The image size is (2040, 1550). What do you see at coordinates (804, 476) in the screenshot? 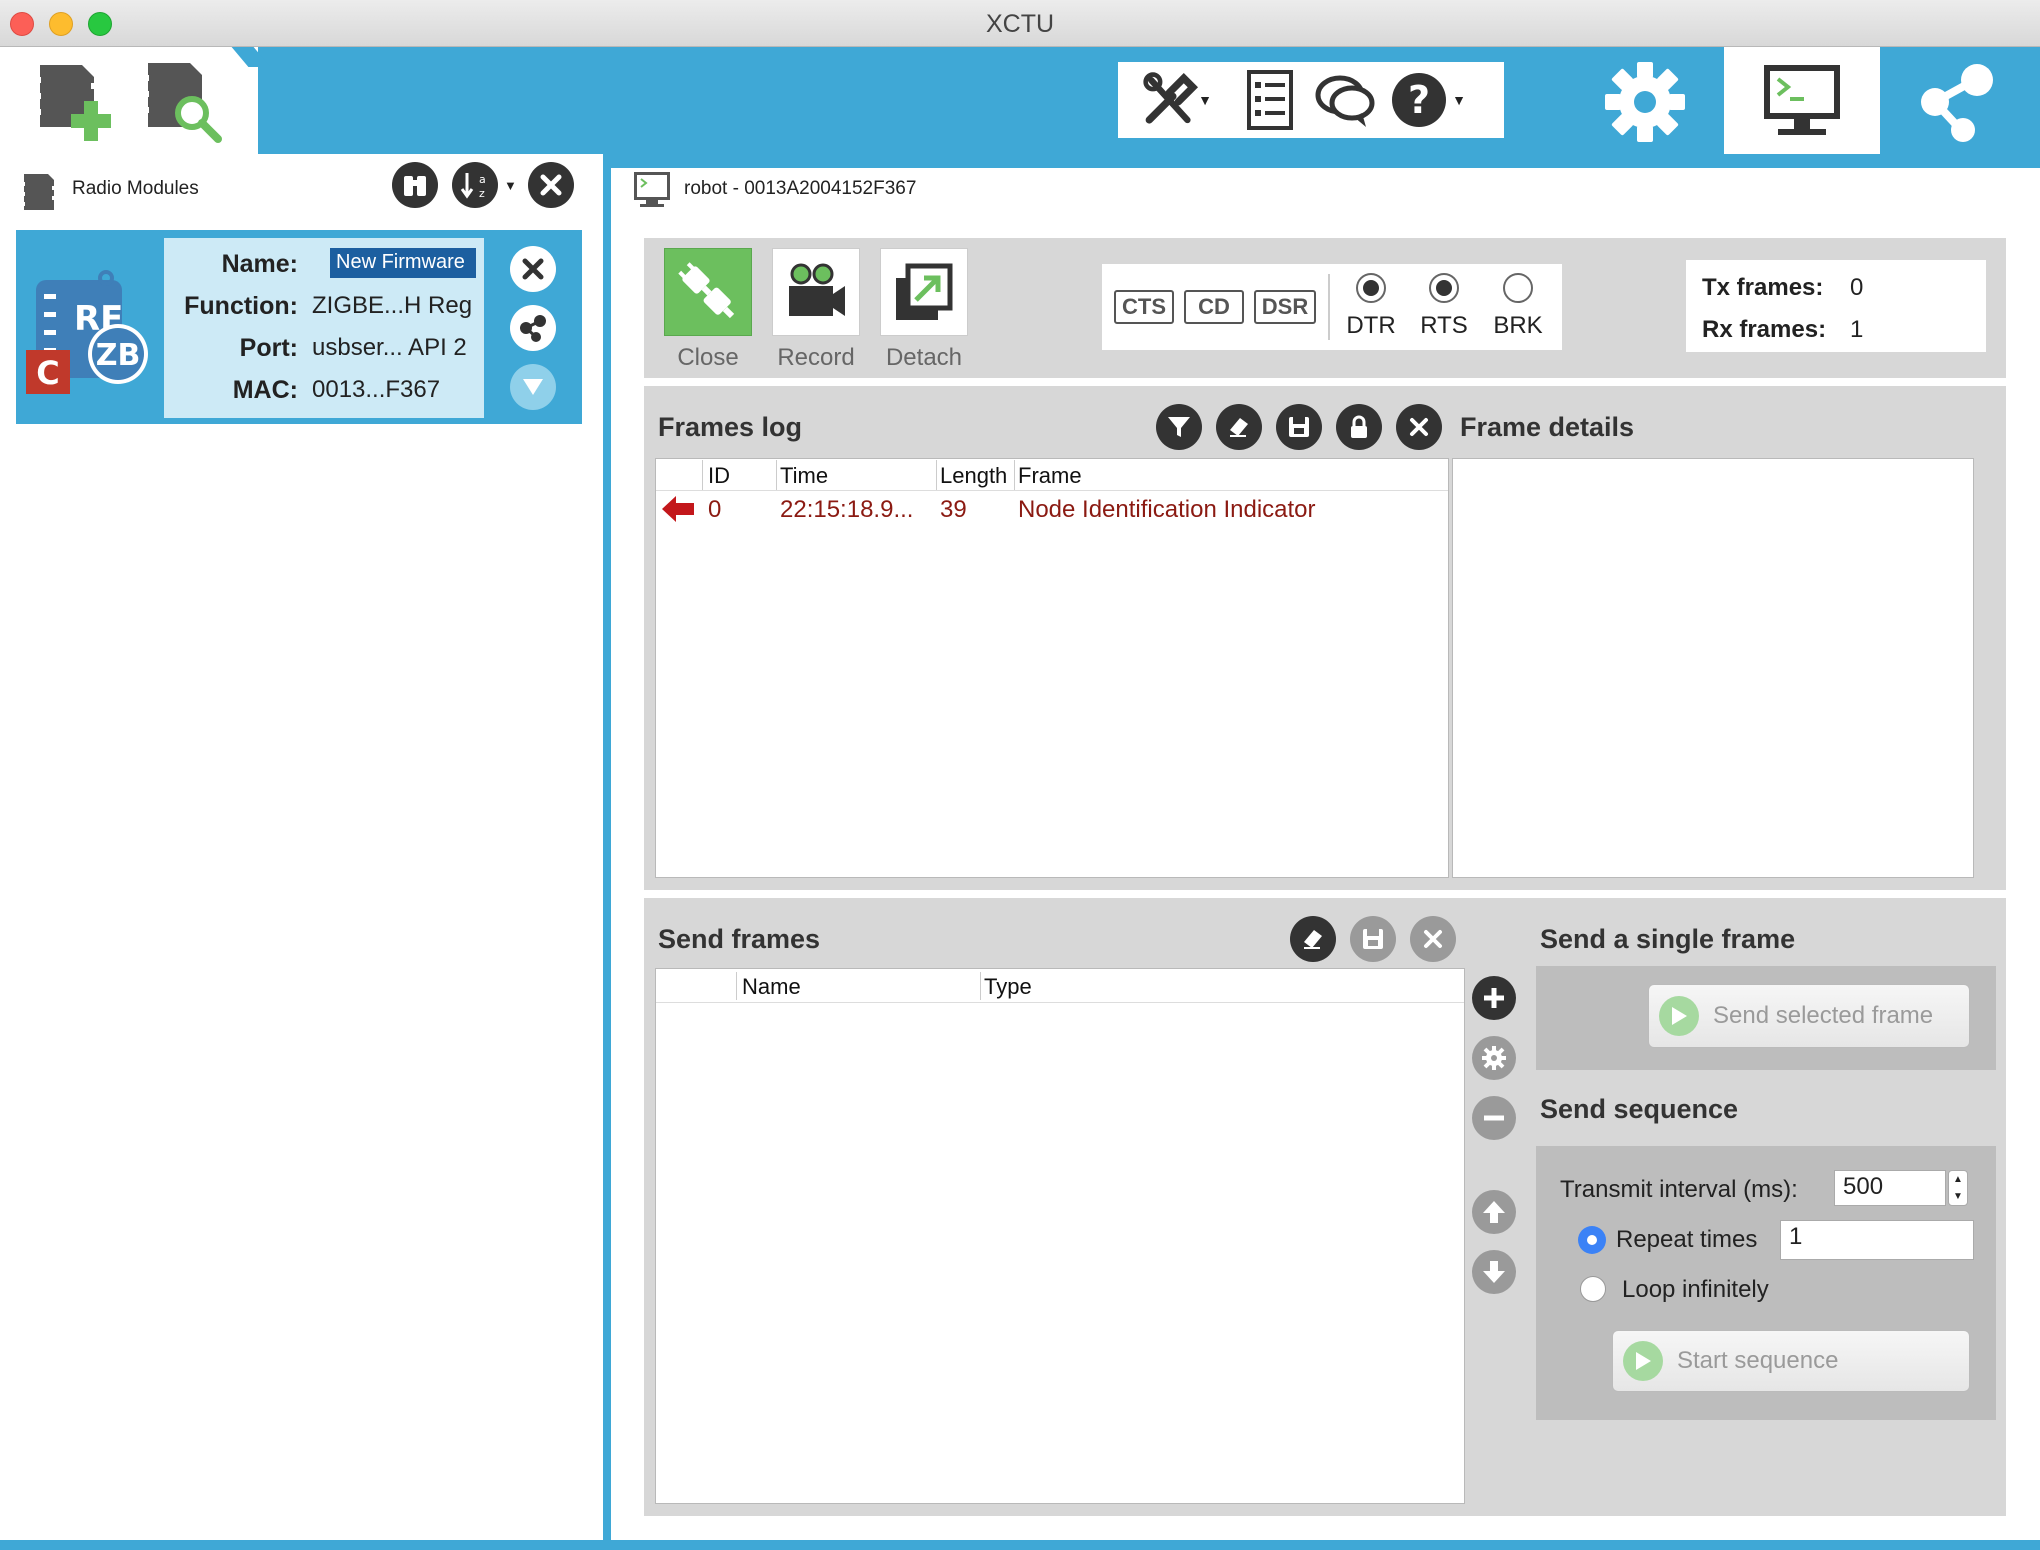
I see `col-header-time: Time` at bounding box center [804, 476].